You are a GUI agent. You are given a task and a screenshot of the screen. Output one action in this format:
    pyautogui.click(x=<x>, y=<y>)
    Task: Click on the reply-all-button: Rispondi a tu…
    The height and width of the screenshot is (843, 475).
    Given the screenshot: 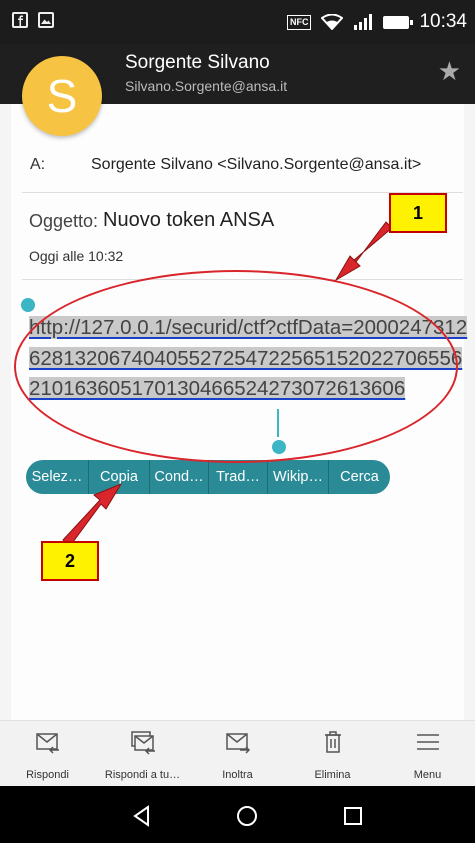 What is the action you would take?
    pyautogui.click(x=142, y=753)
    